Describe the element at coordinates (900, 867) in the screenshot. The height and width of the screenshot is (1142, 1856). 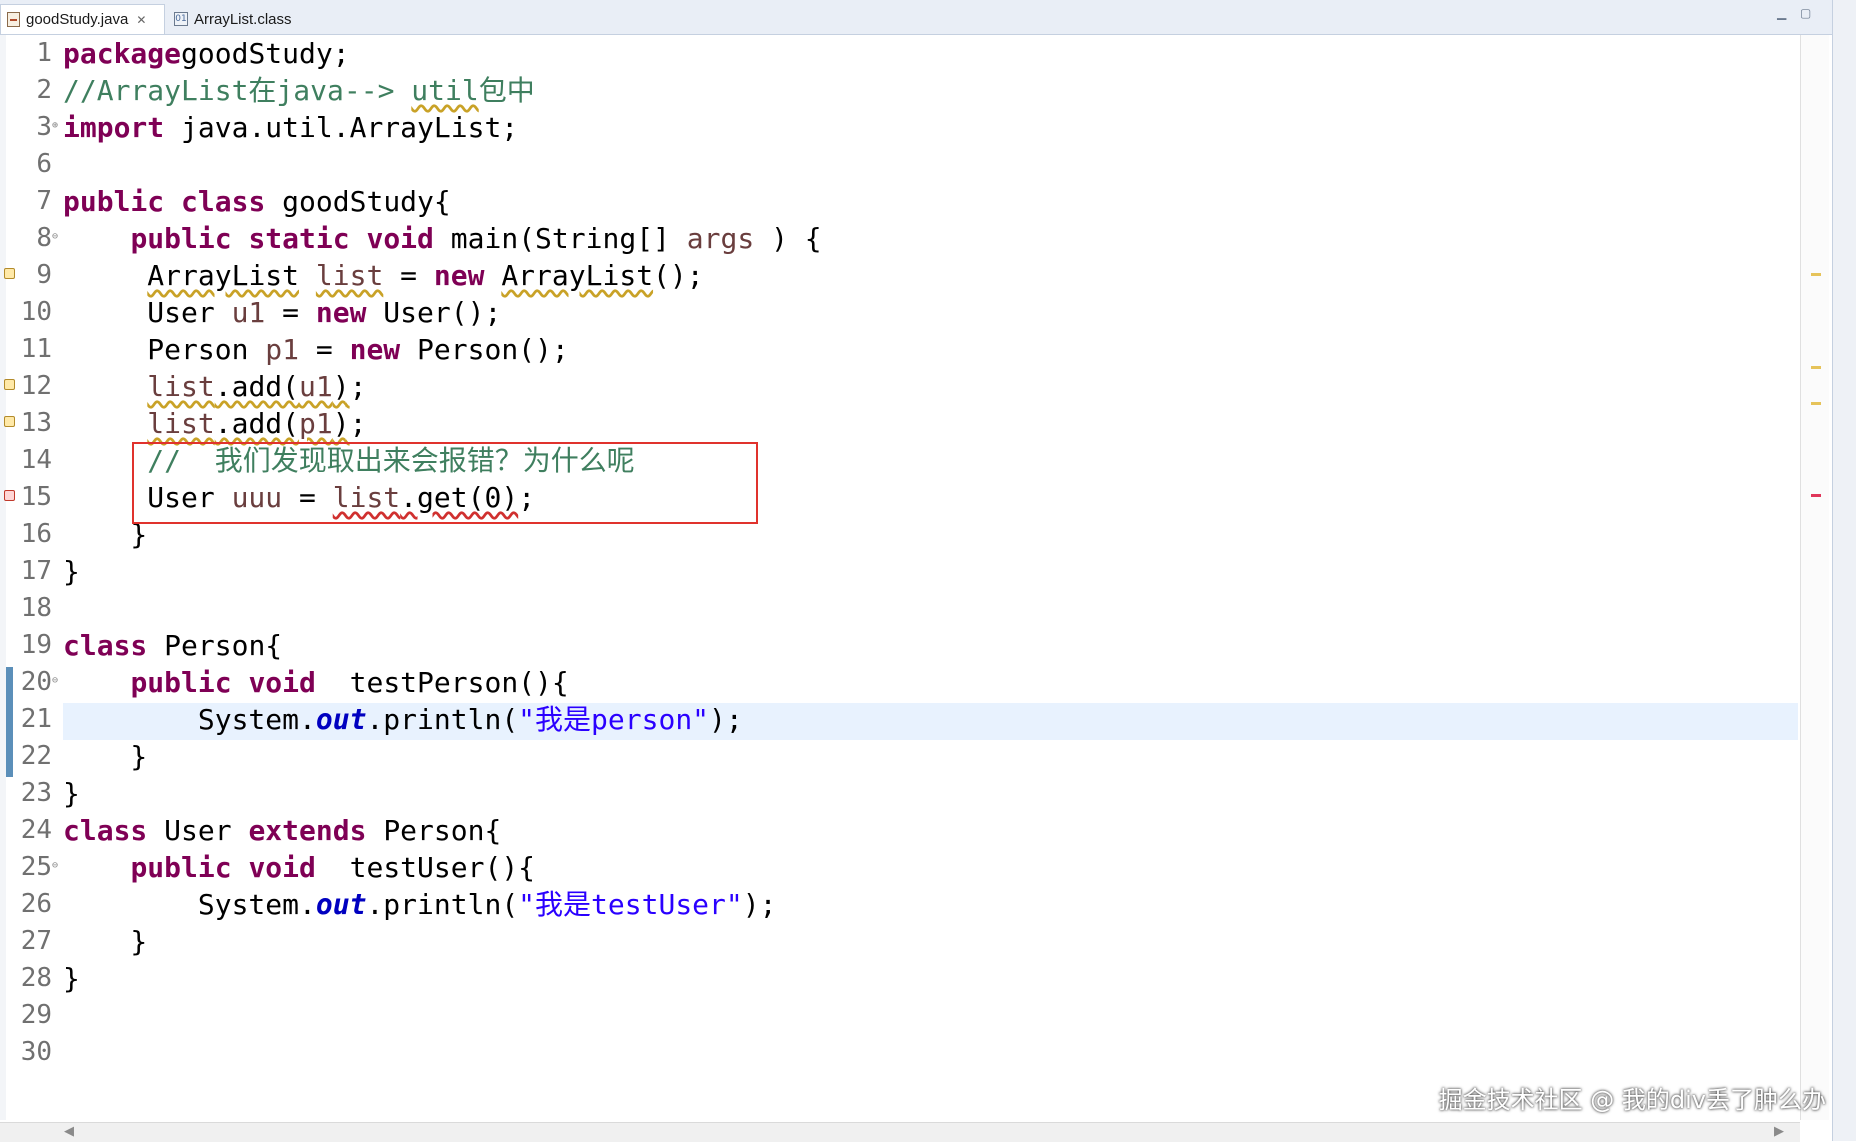
I see `code-line: 25 ⊖ public void testUser(){` at that location.